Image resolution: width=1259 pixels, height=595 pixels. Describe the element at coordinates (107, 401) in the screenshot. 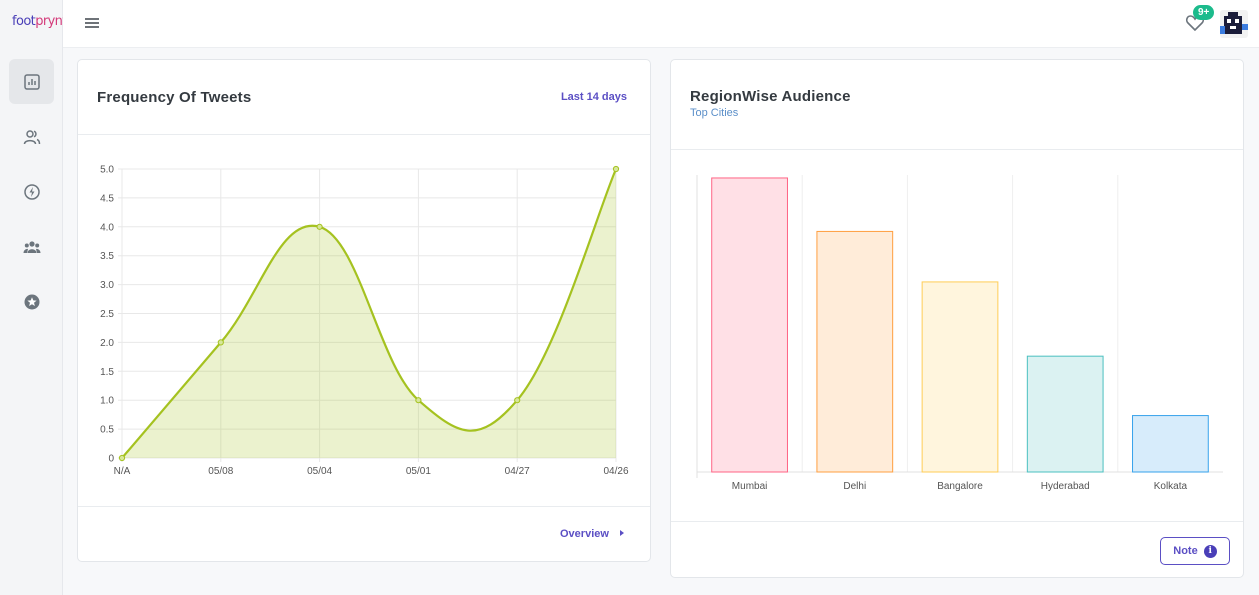

I see `y-tick-label: 1.0` at that location.